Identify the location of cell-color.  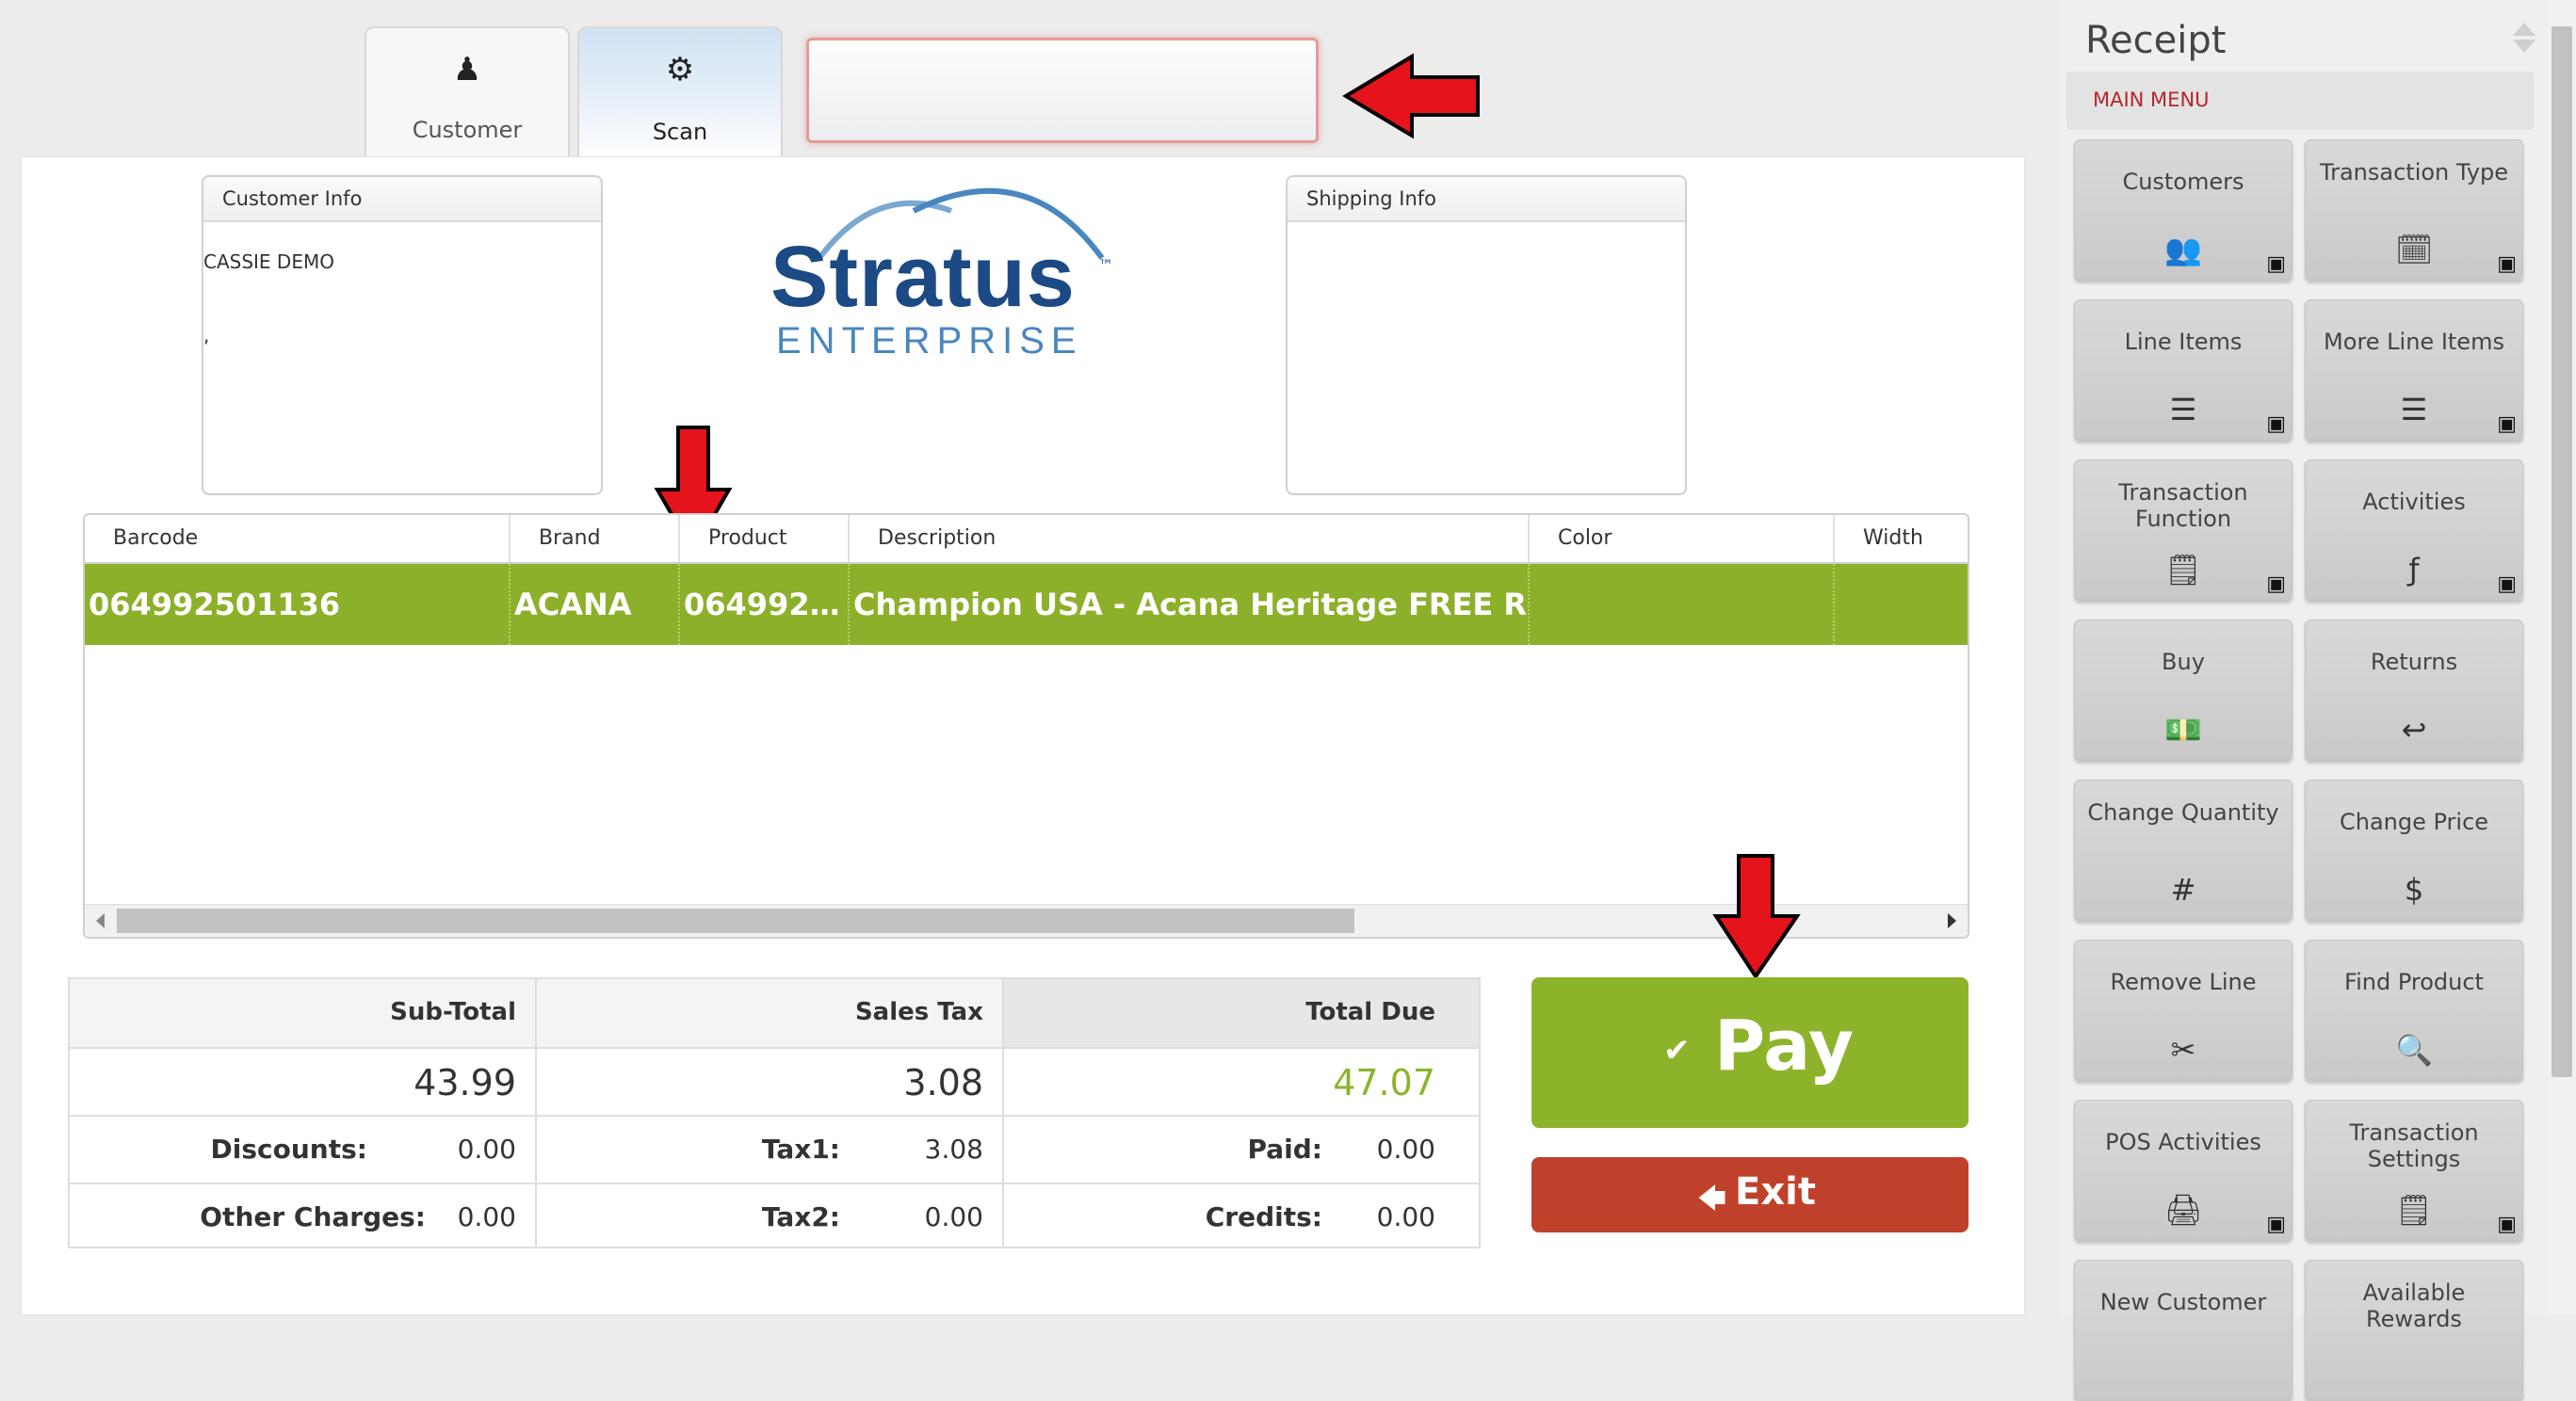
(1682, 604).